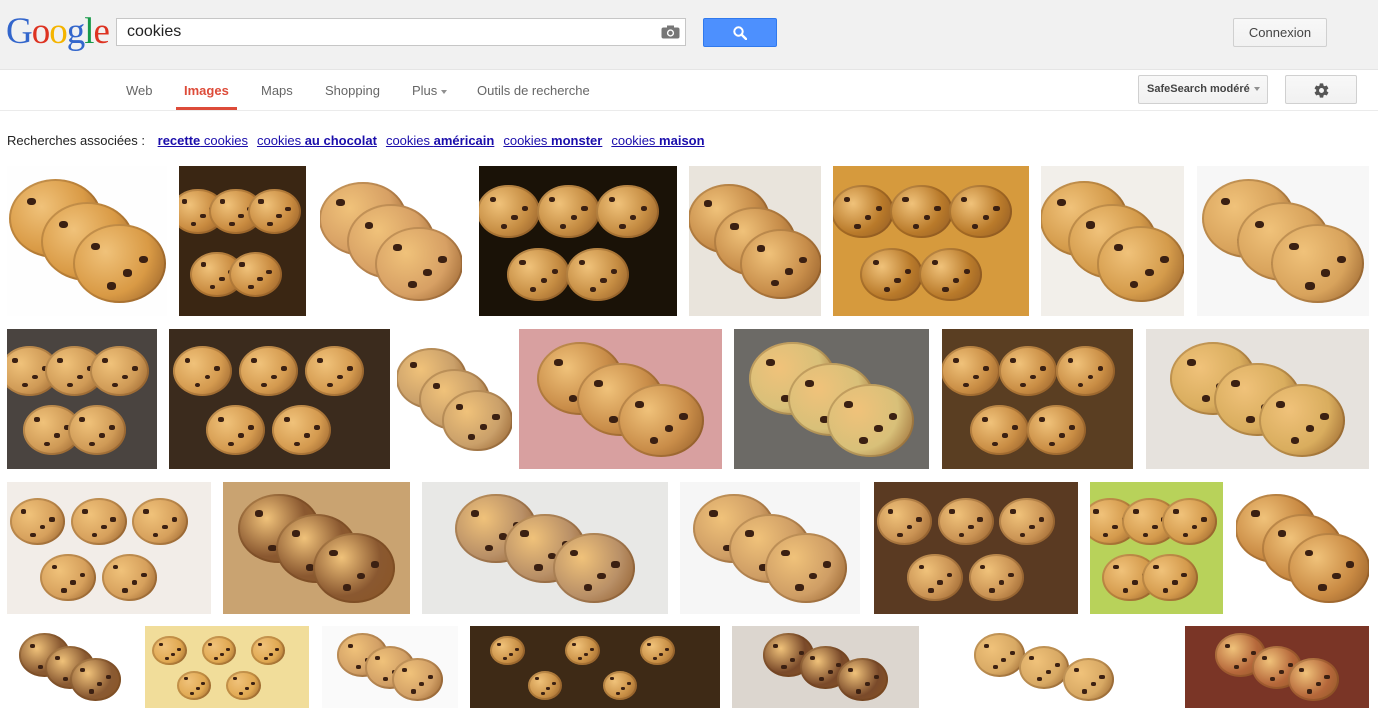 The image size is (1378, 708). Describe the element at coordinates (1280, 32) in the screenshot. I see `signin-button: Connexion` at that location.